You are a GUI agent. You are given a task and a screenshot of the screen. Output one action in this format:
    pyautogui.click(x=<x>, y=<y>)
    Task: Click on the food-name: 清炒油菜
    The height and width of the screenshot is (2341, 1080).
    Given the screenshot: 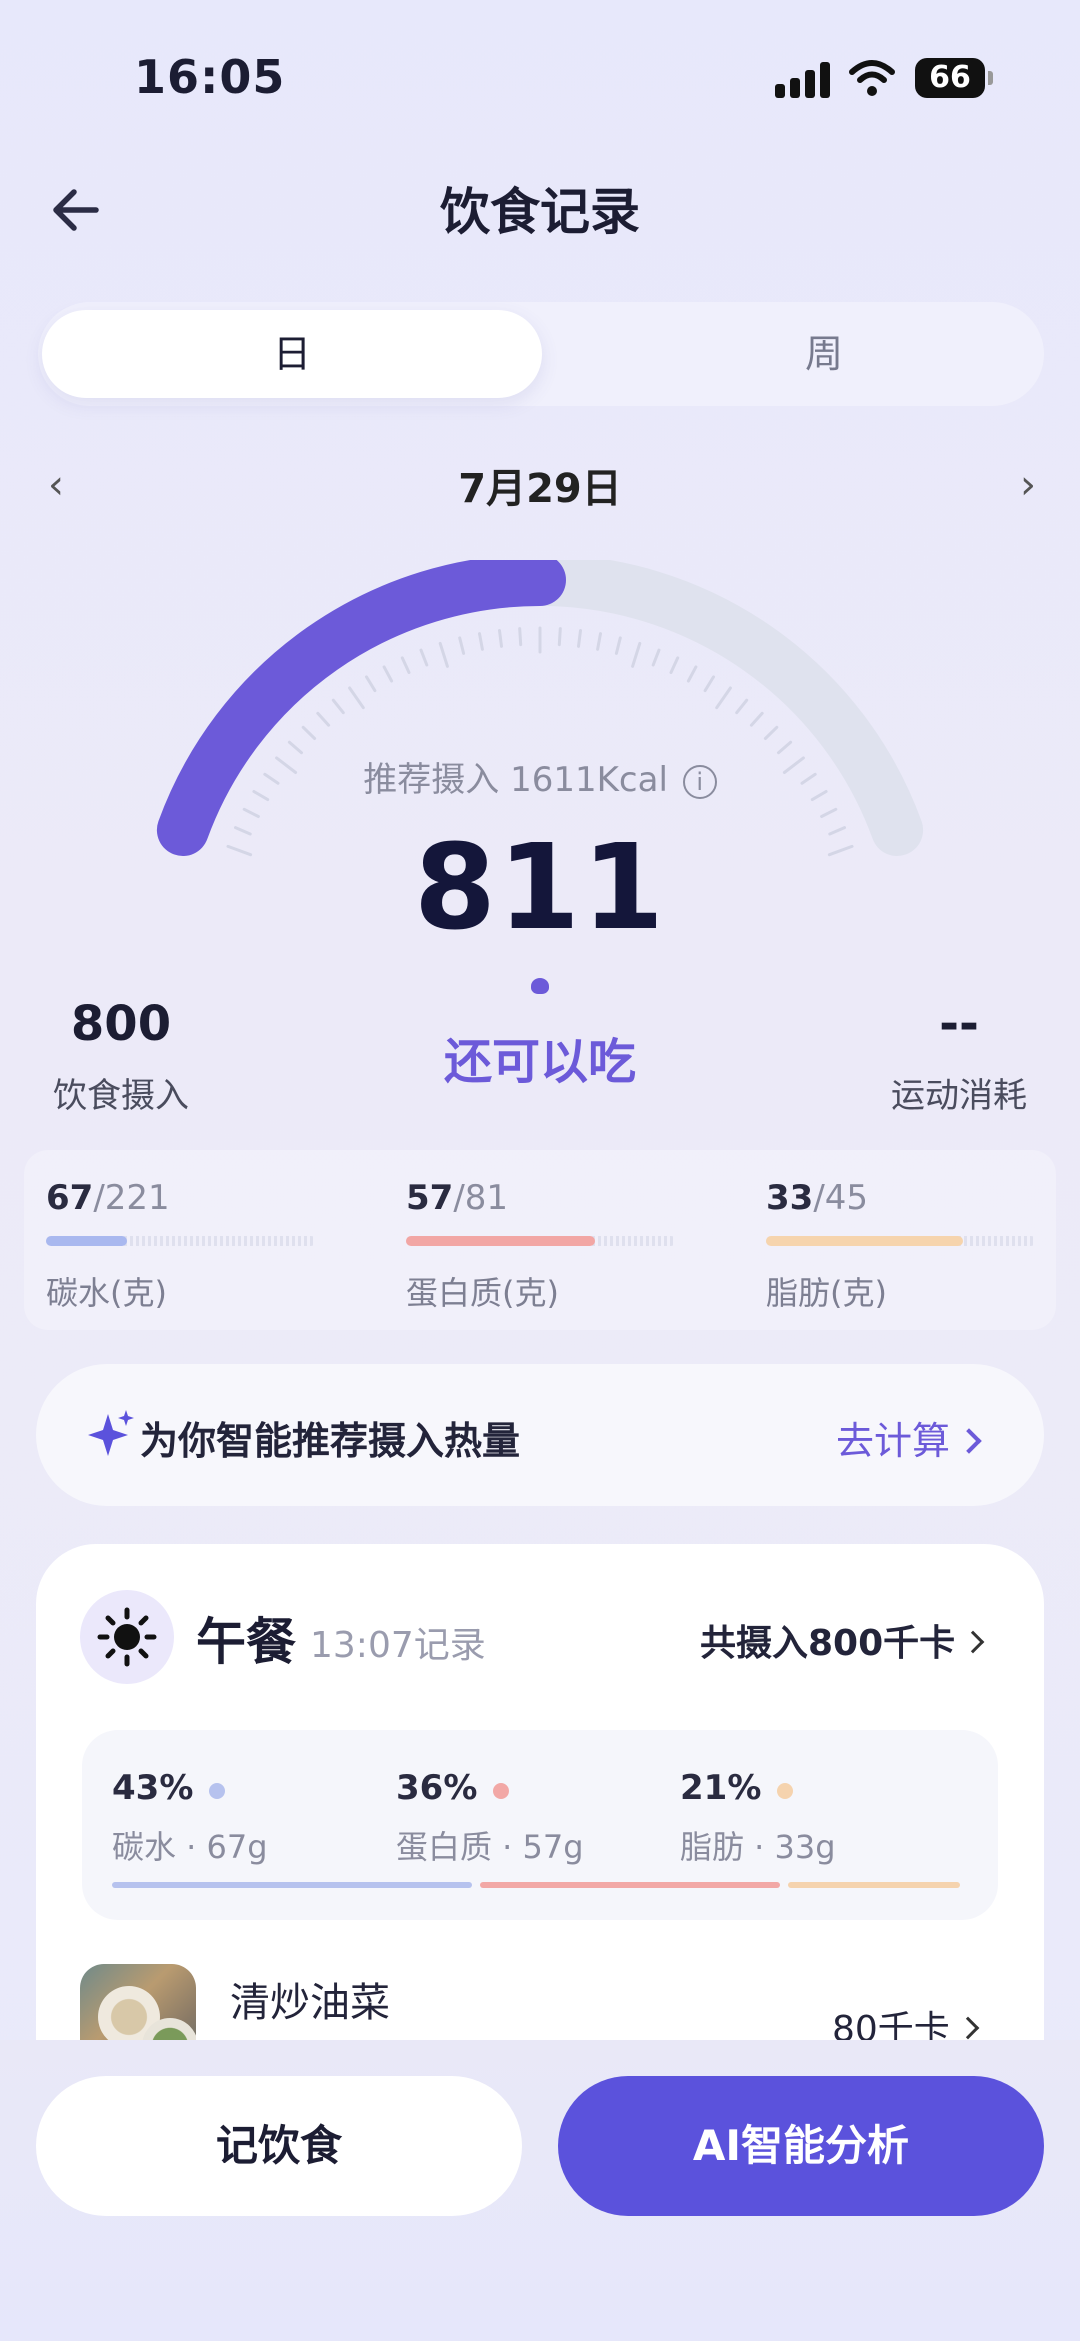 What is the action you would take?
    pyautogui.click(x=310, y=1999)
    